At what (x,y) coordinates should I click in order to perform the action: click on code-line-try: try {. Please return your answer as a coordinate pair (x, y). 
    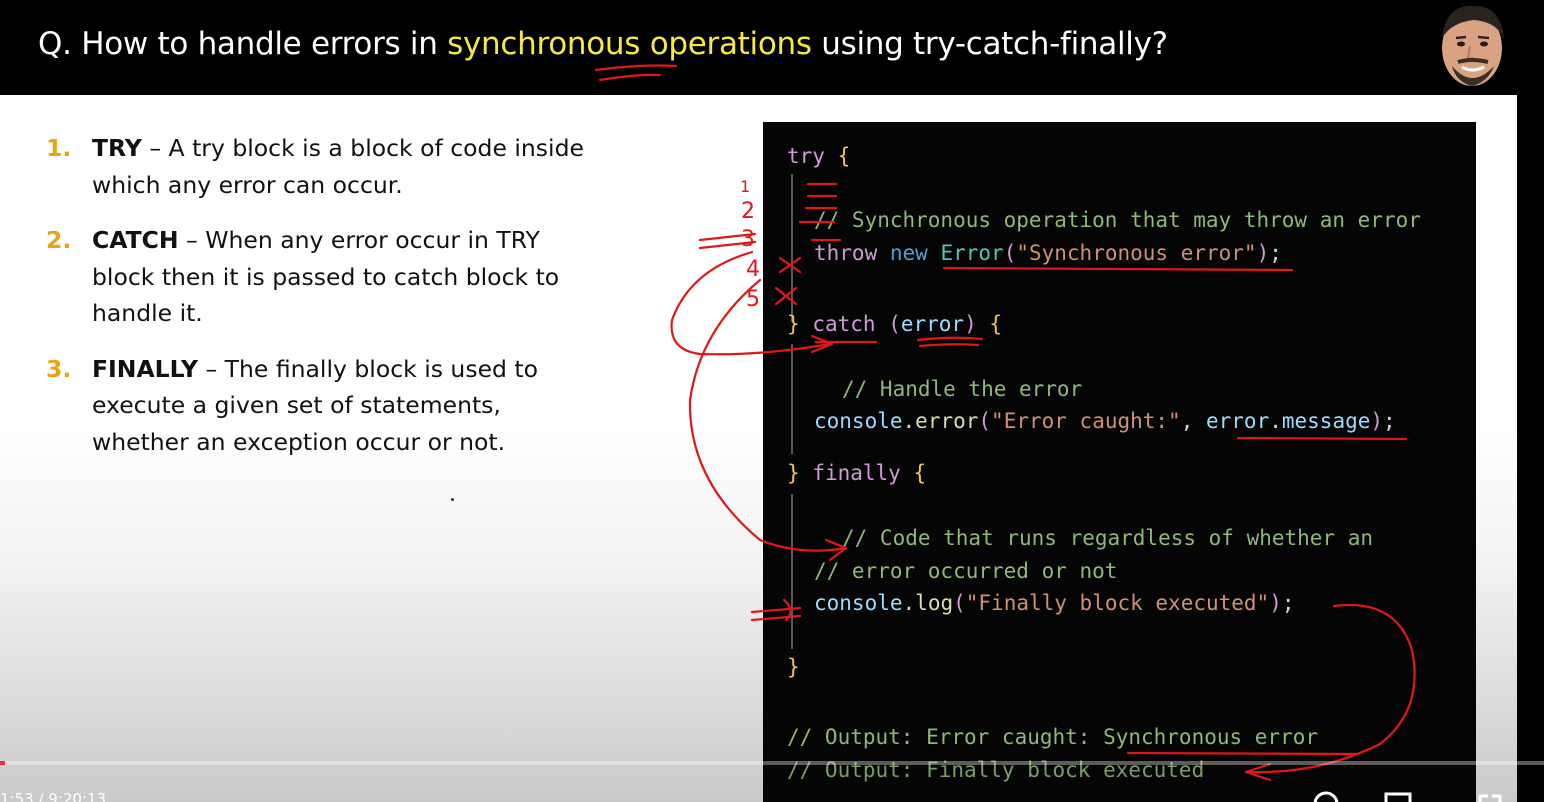
    Looking at the image, I should click on (818, 156).